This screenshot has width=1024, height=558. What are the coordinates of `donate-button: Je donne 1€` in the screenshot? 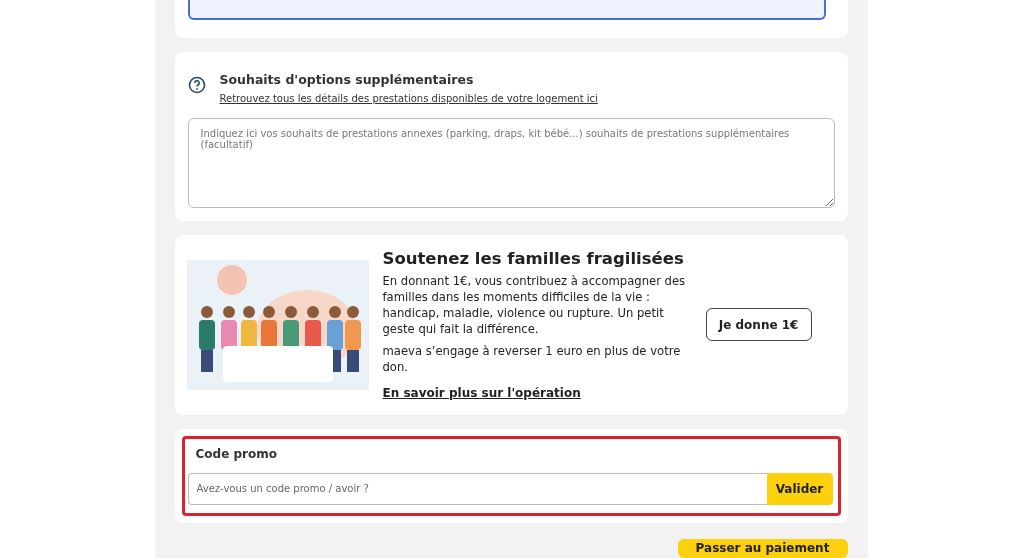 It's located at (758, 325).